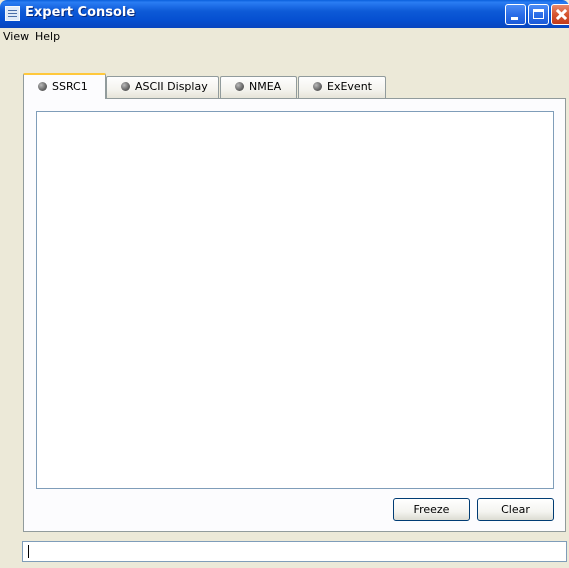  Describe the element at coordinates (284, 14) in the screenshot. I see `title-bar: Expert Console` at that location.